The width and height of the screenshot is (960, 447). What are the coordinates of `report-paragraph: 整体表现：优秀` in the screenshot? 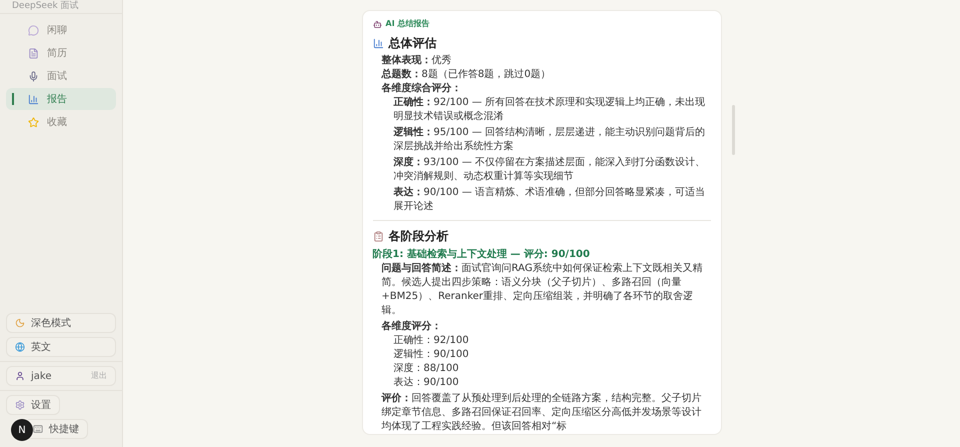 It's located at (417, 61).